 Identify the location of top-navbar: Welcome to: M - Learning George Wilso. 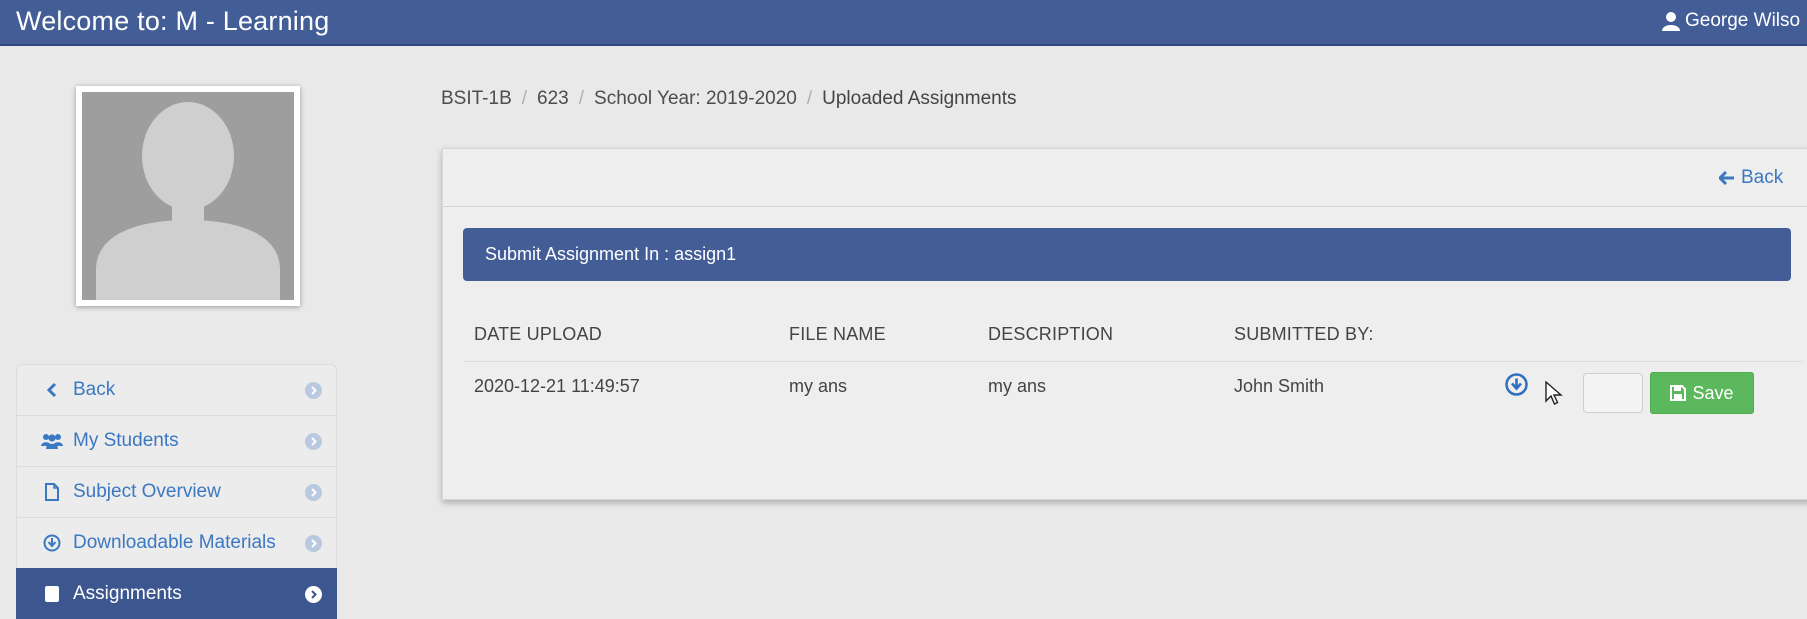
(903, 23).